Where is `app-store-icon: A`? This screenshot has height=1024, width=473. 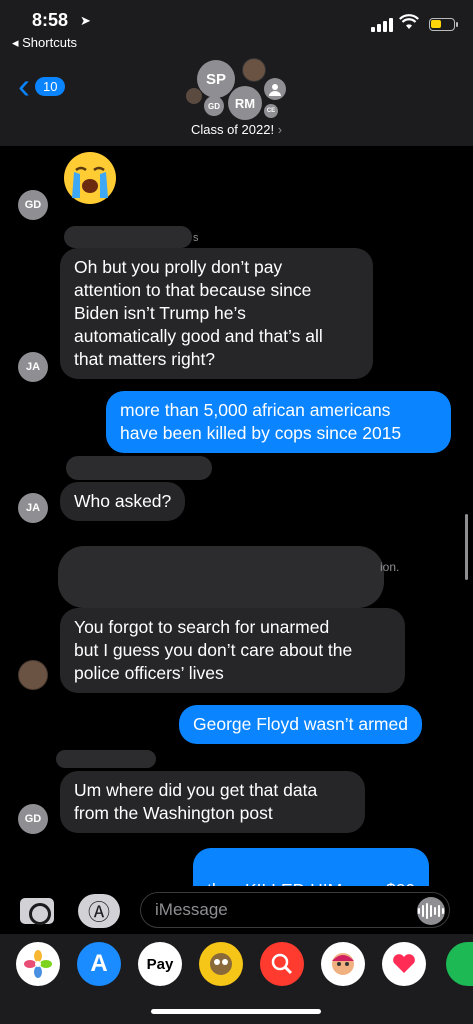
app-store-icon: A is located at coordinates (99, 964).